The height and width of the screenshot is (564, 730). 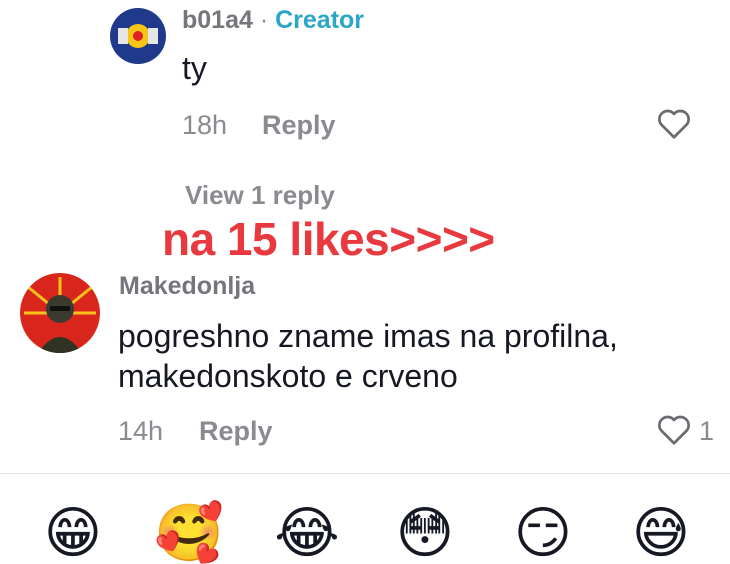 I want to click on avatar-makedonlja, so click(x=60, y=313).